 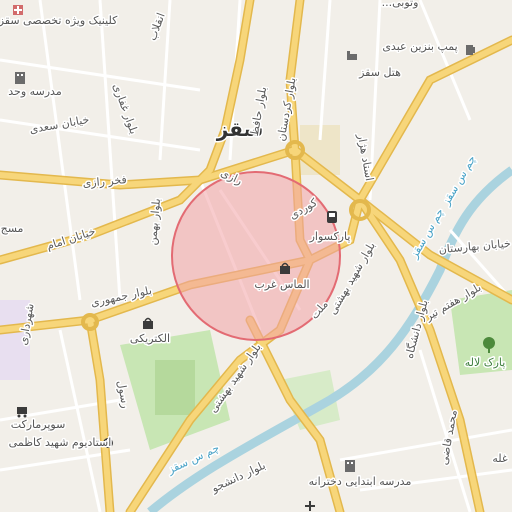 I want to click on clinic-label: کلینیک ویژه تخصصی سقز, so click(x=59, y=20).